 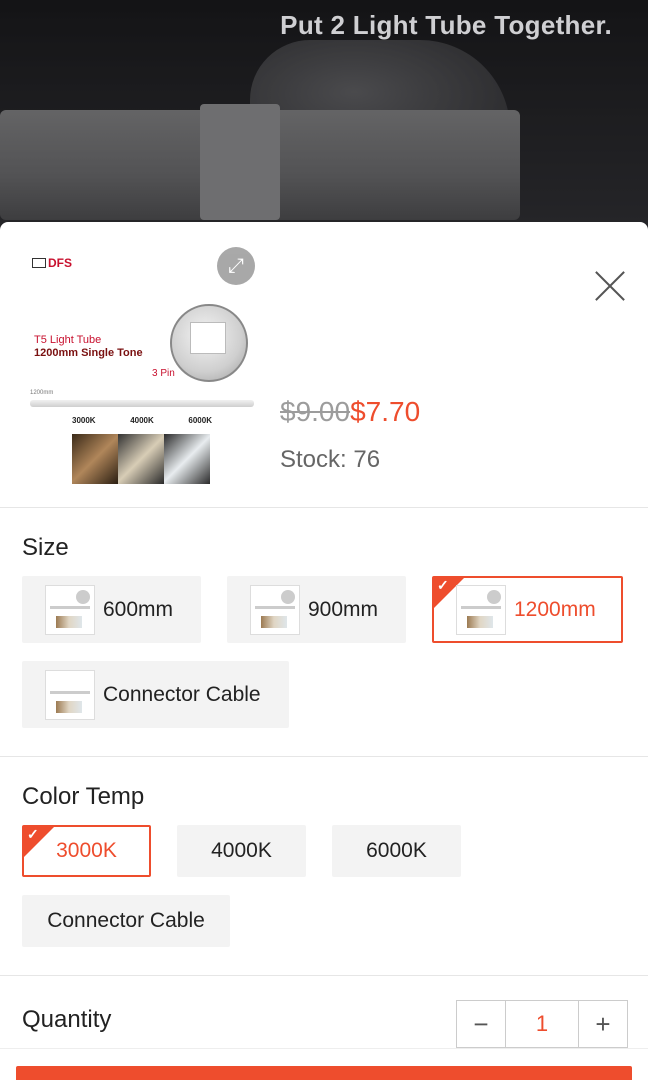 I want to click on option-label: 3000K, so click(x=86, y=850).